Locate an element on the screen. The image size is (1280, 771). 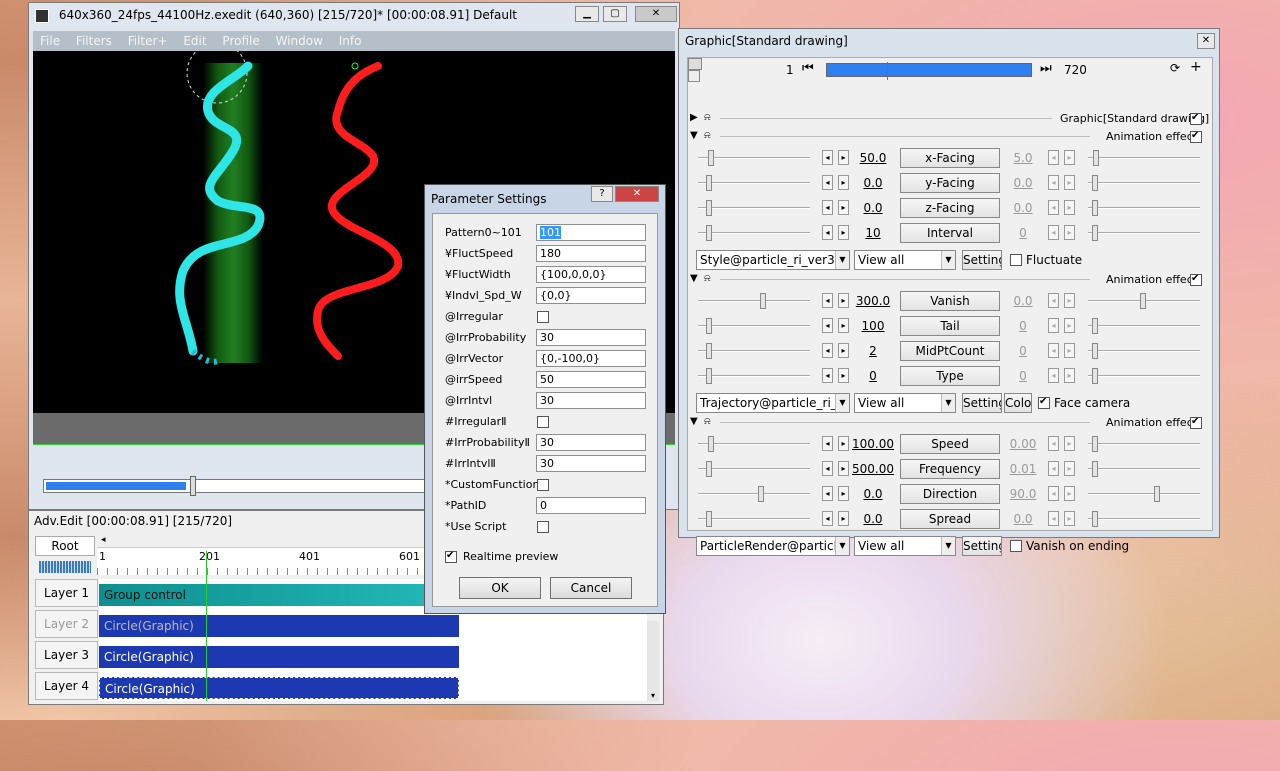
expand-triangle-anim2: ▼ is located at coordinates (694, 278).